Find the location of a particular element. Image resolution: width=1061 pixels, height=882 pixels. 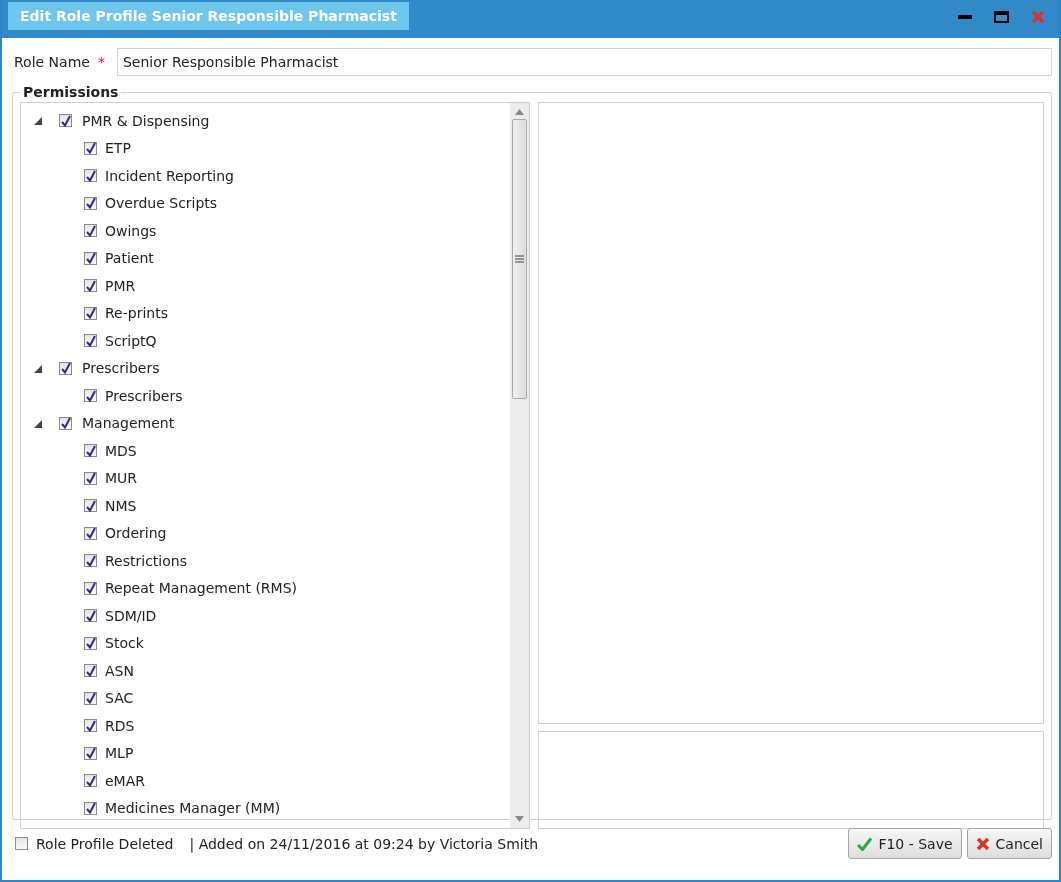

scroll-down-icon is located at coordinates (519, 819).